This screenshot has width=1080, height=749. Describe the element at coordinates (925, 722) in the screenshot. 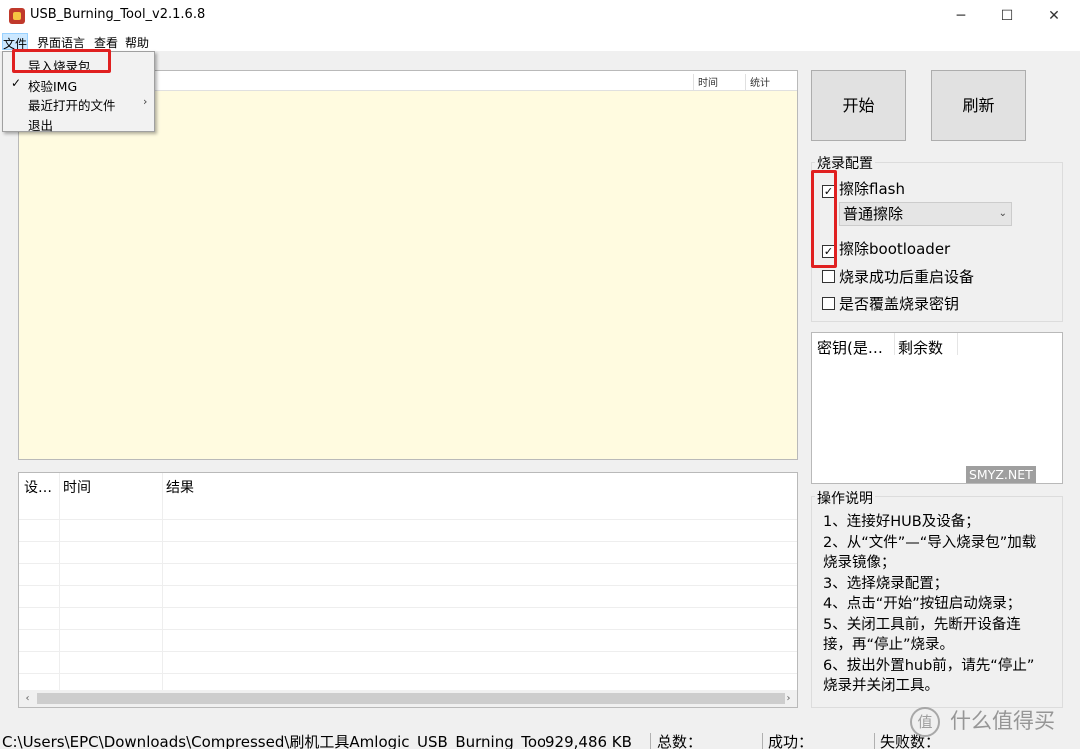

I see `watermark-logo-icon: 值` at that location.